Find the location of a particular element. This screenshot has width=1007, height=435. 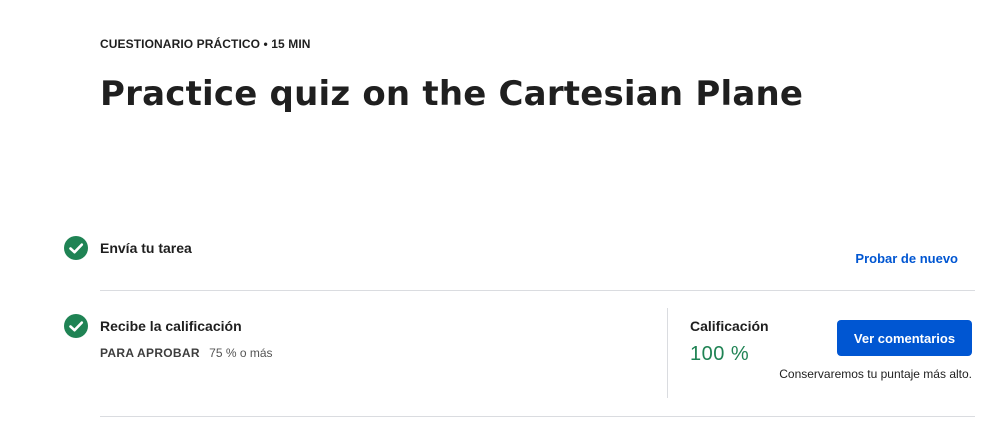

passing-label: PARA APROBAR is located at coordinates (150, 353).